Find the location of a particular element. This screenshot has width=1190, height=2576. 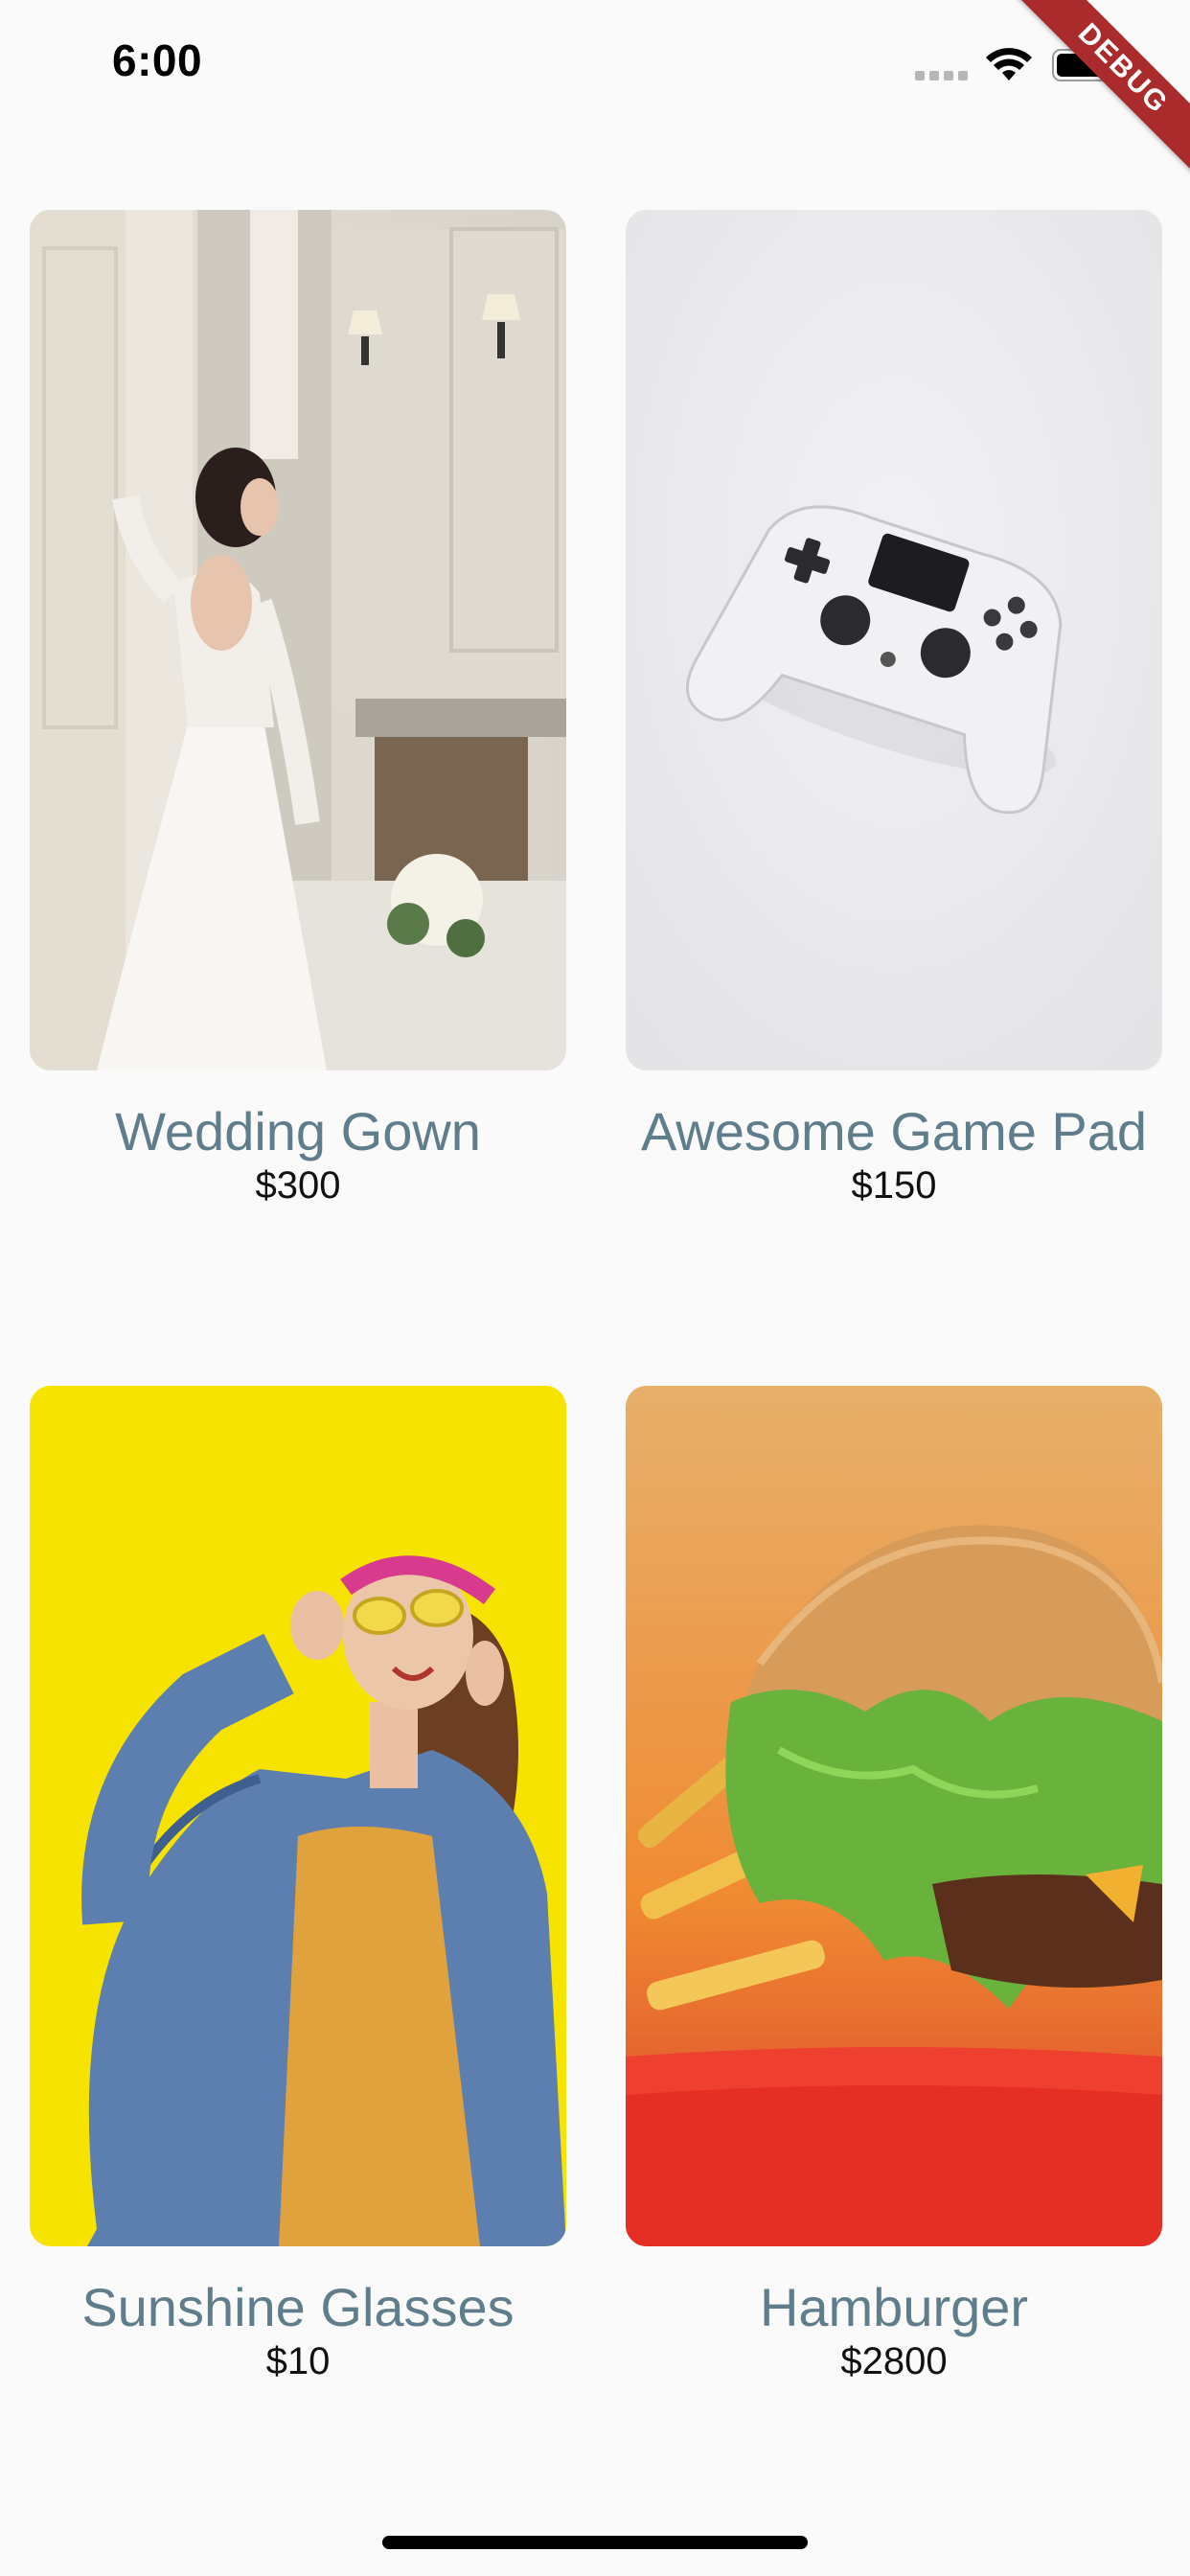

product-price: $10 is located at coordinates (298, 2361).